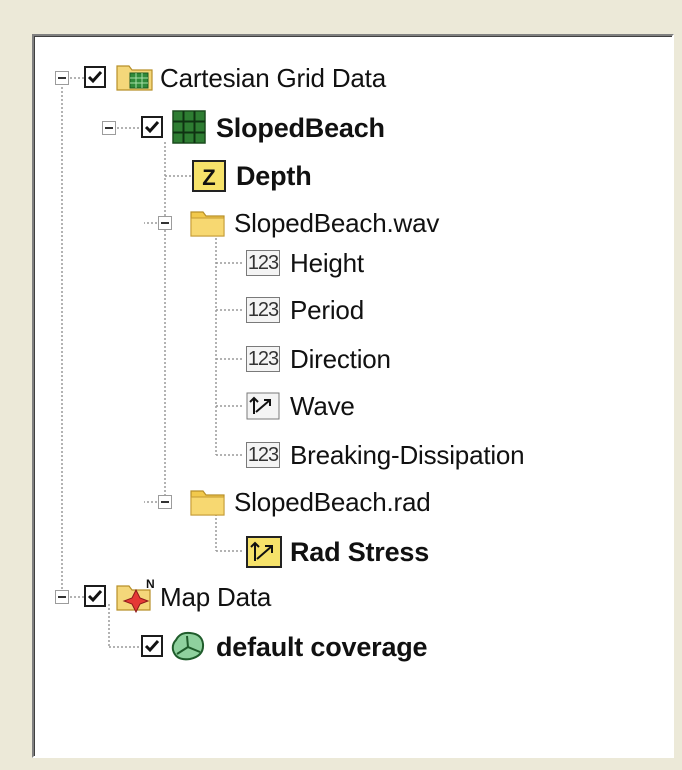 The height and width of the screenshot is (770, 682). I want to click on folder-grid-icon, so click(134, 78).